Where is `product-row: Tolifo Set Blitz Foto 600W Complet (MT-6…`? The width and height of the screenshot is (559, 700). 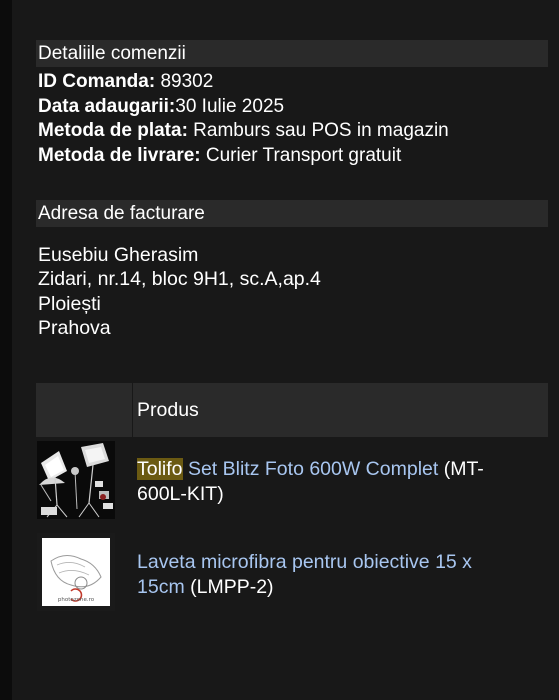 product-row: Tolifo Set Blitz Foto 600W Complet (MT-6… is located at coordinates (292, 481).